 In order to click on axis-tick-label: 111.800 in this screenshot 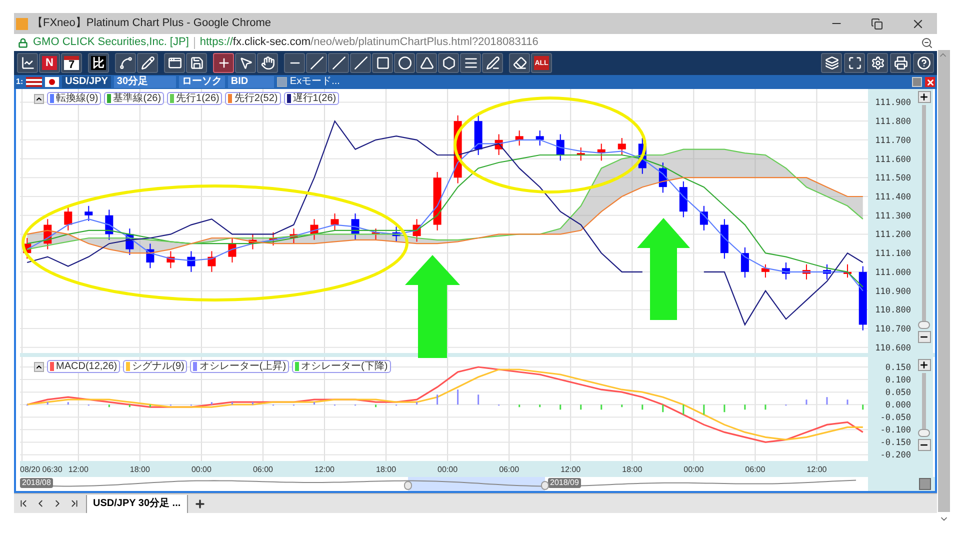, I will do `click(893, 122)`.